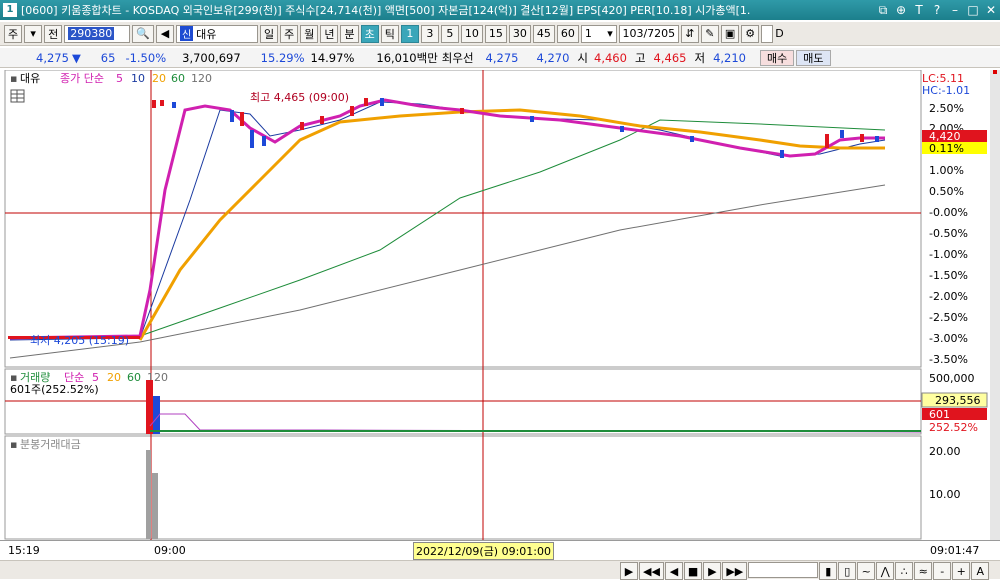 The width and height of the screenshot is (1000, 580). I want to click on zoom-slider, so click(783, 570).